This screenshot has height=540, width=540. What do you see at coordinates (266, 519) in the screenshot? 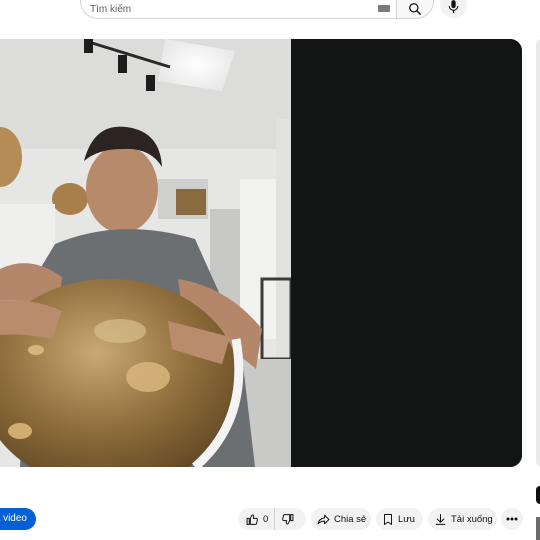
I see `like-count: 0` at bounding box center [266, 519].